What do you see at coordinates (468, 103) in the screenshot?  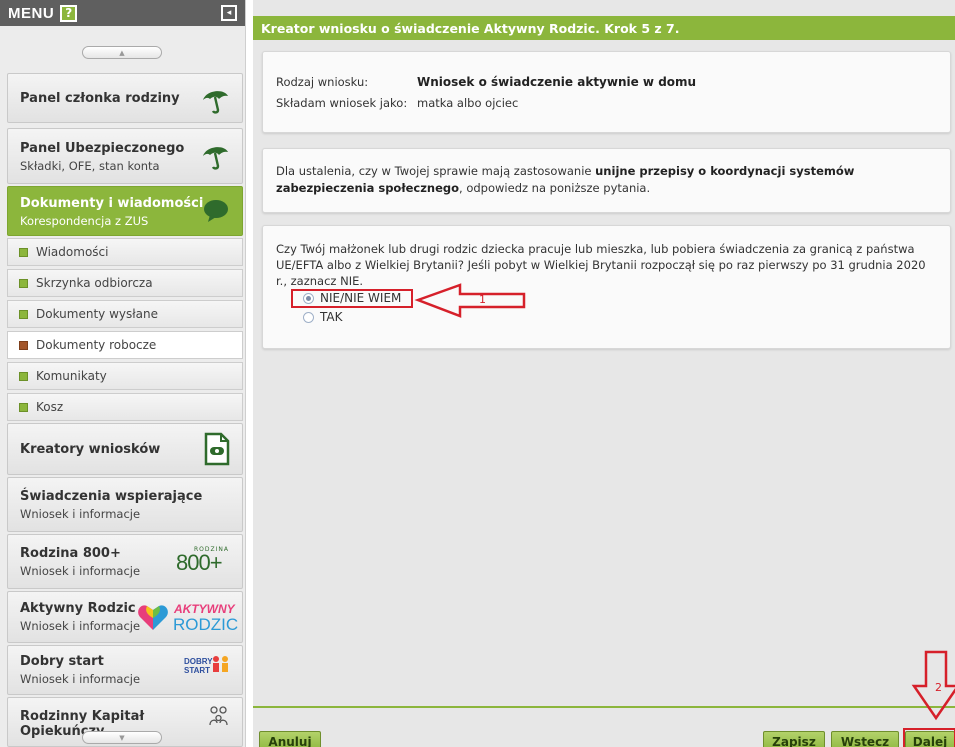 I see `applicant-role-value: matka albo ojciec` at bounding box center [468, 103].